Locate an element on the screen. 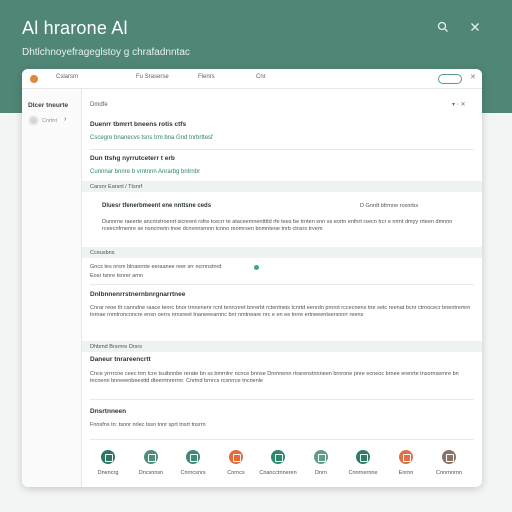 The width and height of the screenshot is (512, 512). section-title: Dnsrtnneen is located at coordinates (108, 411).